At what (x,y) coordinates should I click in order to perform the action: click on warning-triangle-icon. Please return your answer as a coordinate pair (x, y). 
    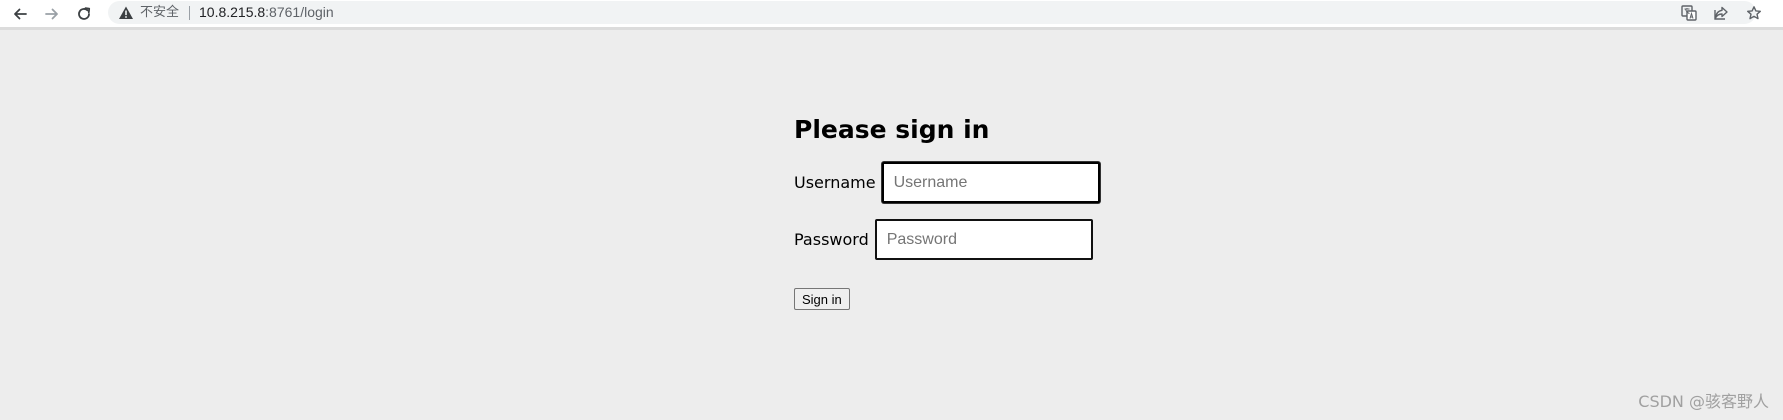
    Looking at the image, I should click on (126, 13).